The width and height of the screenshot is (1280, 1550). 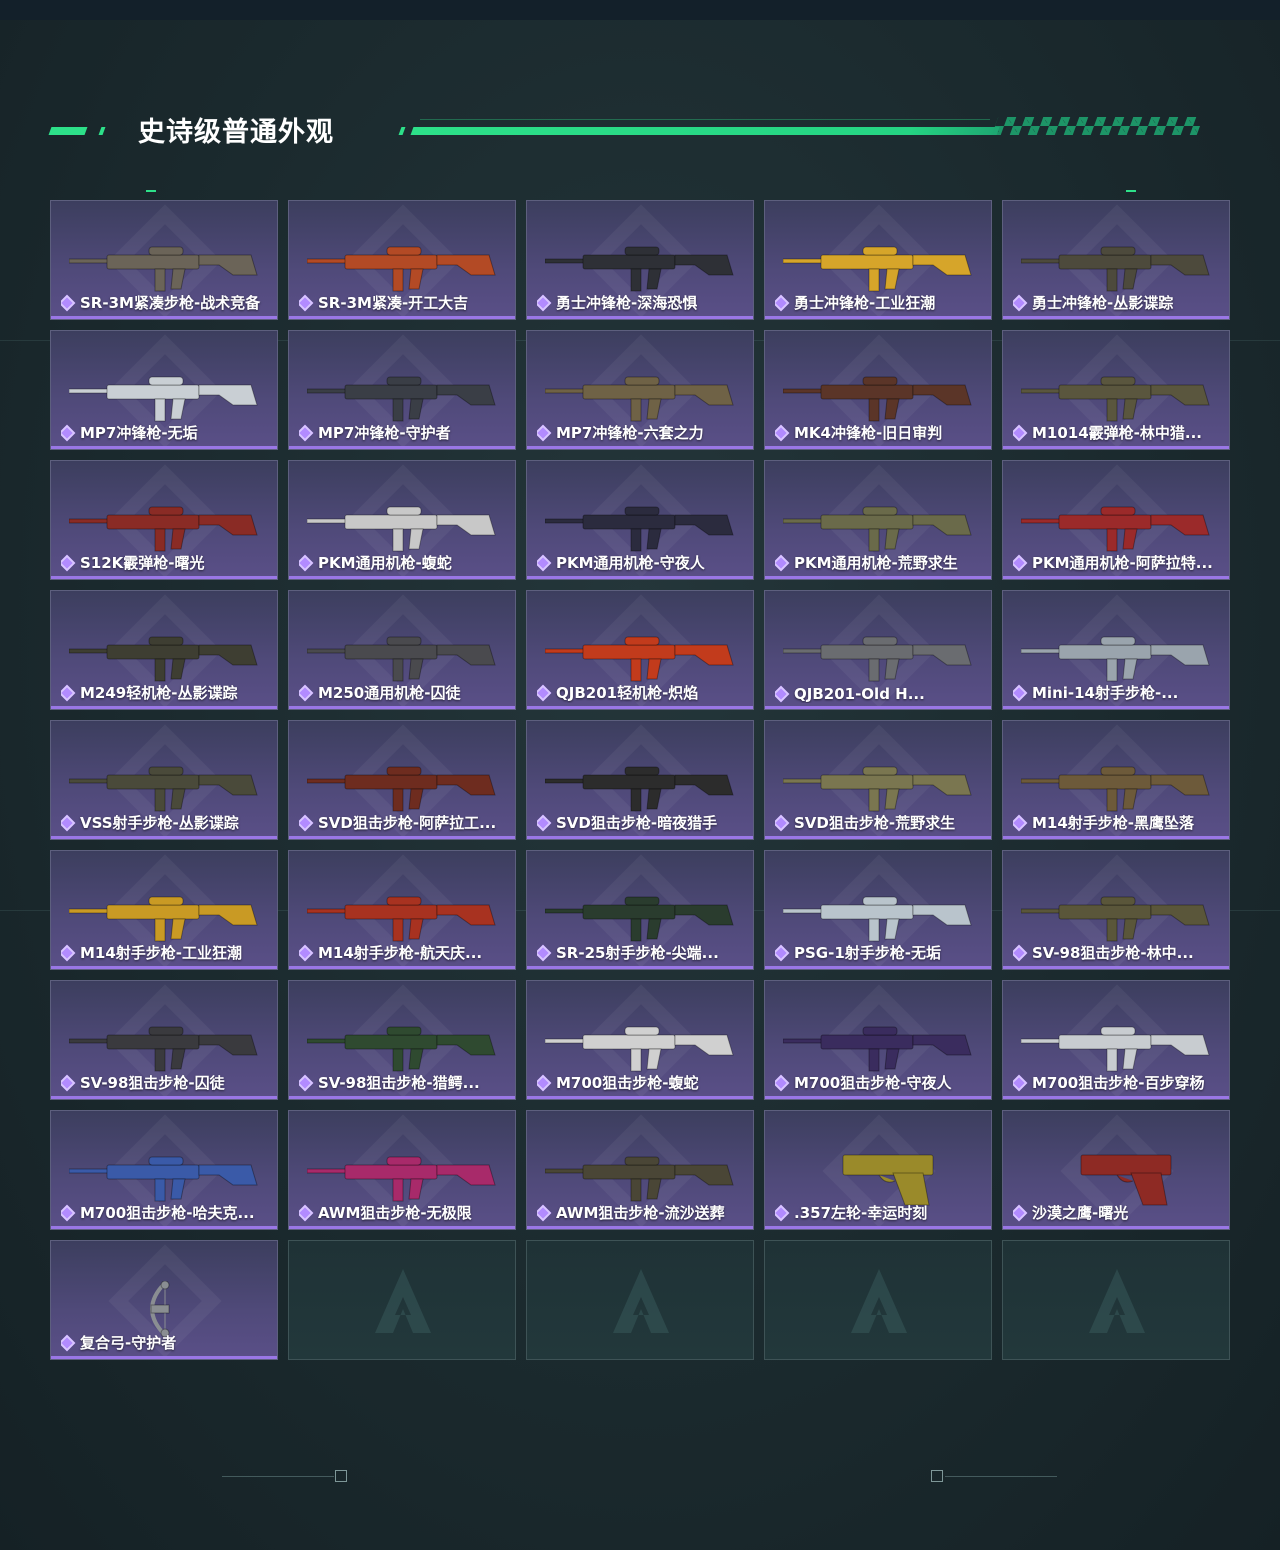 What do you see at coordinates (402, 650) in the screenshot?
I see `skin-card: M250通用机枪-囚徒` at bounding box center [402, 650].